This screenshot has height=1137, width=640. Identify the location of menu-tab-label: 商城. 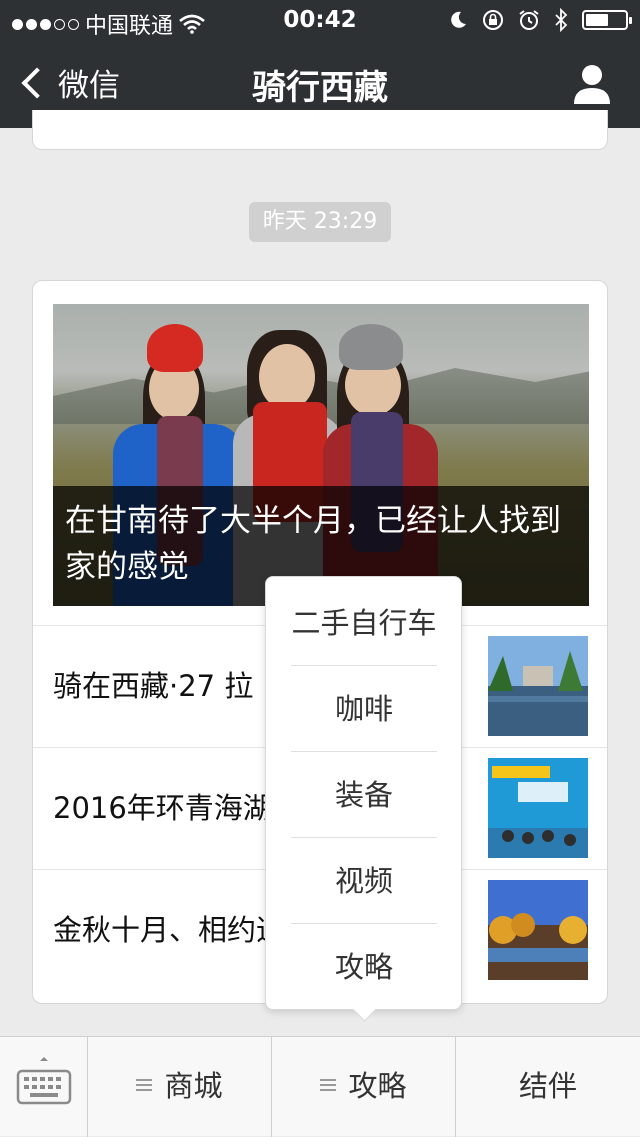
(193, 1086).